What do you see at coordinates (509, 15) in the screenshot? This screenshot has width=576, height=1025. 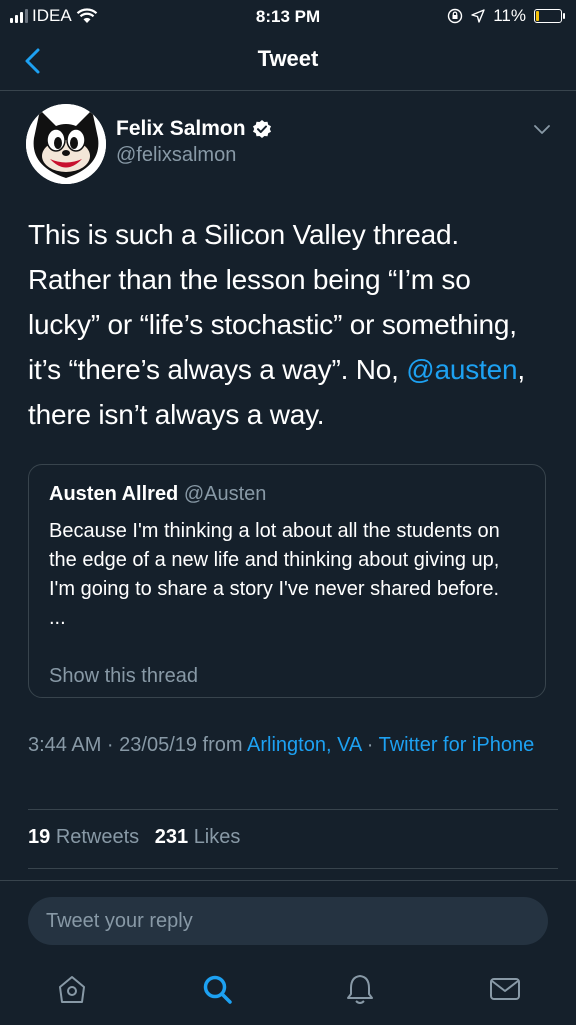 I see `battery-percent: 11%` at bounding box center [509, 15].